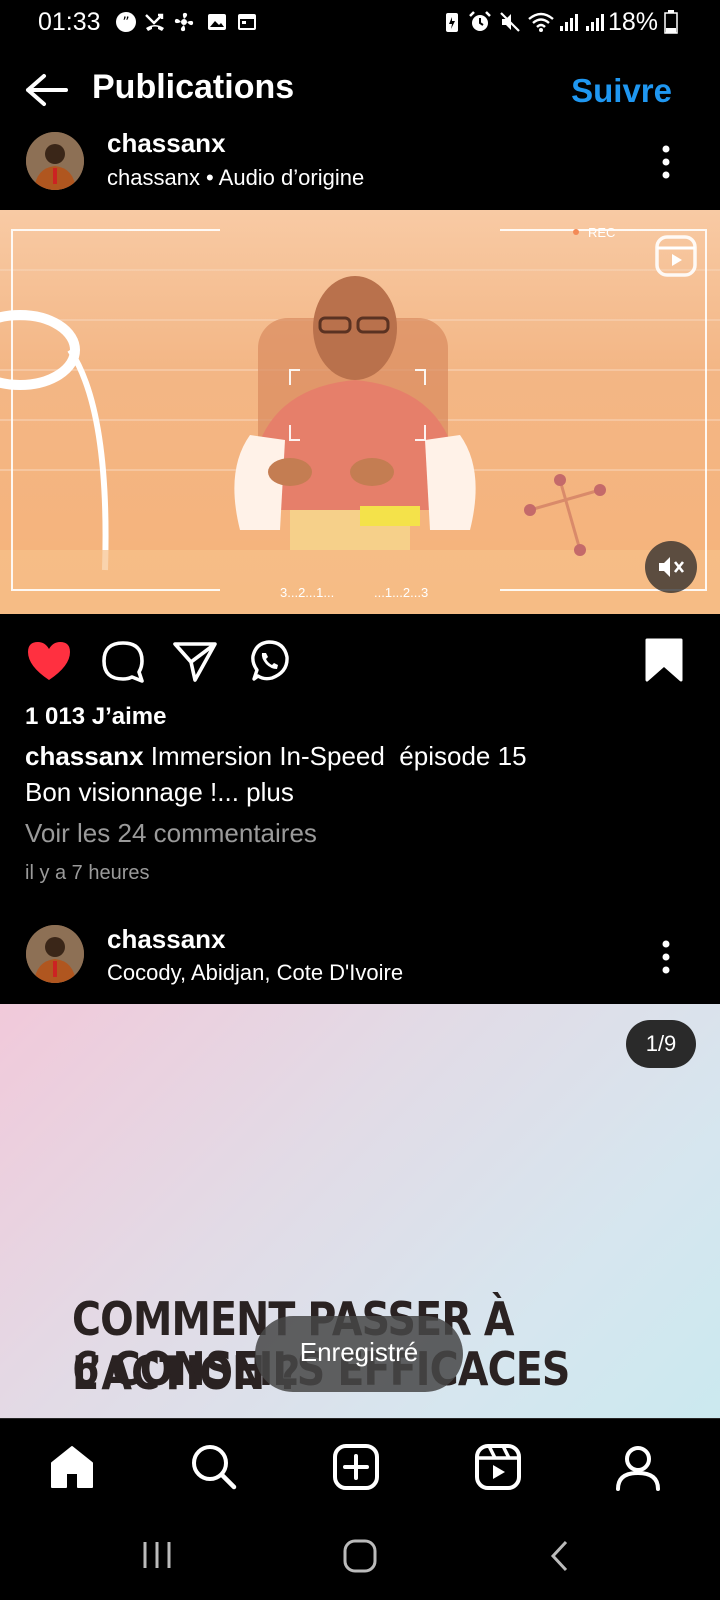  Describe the element at coordinates (560, 1556) in the screenshot. I see `back-button-icon` at that location.